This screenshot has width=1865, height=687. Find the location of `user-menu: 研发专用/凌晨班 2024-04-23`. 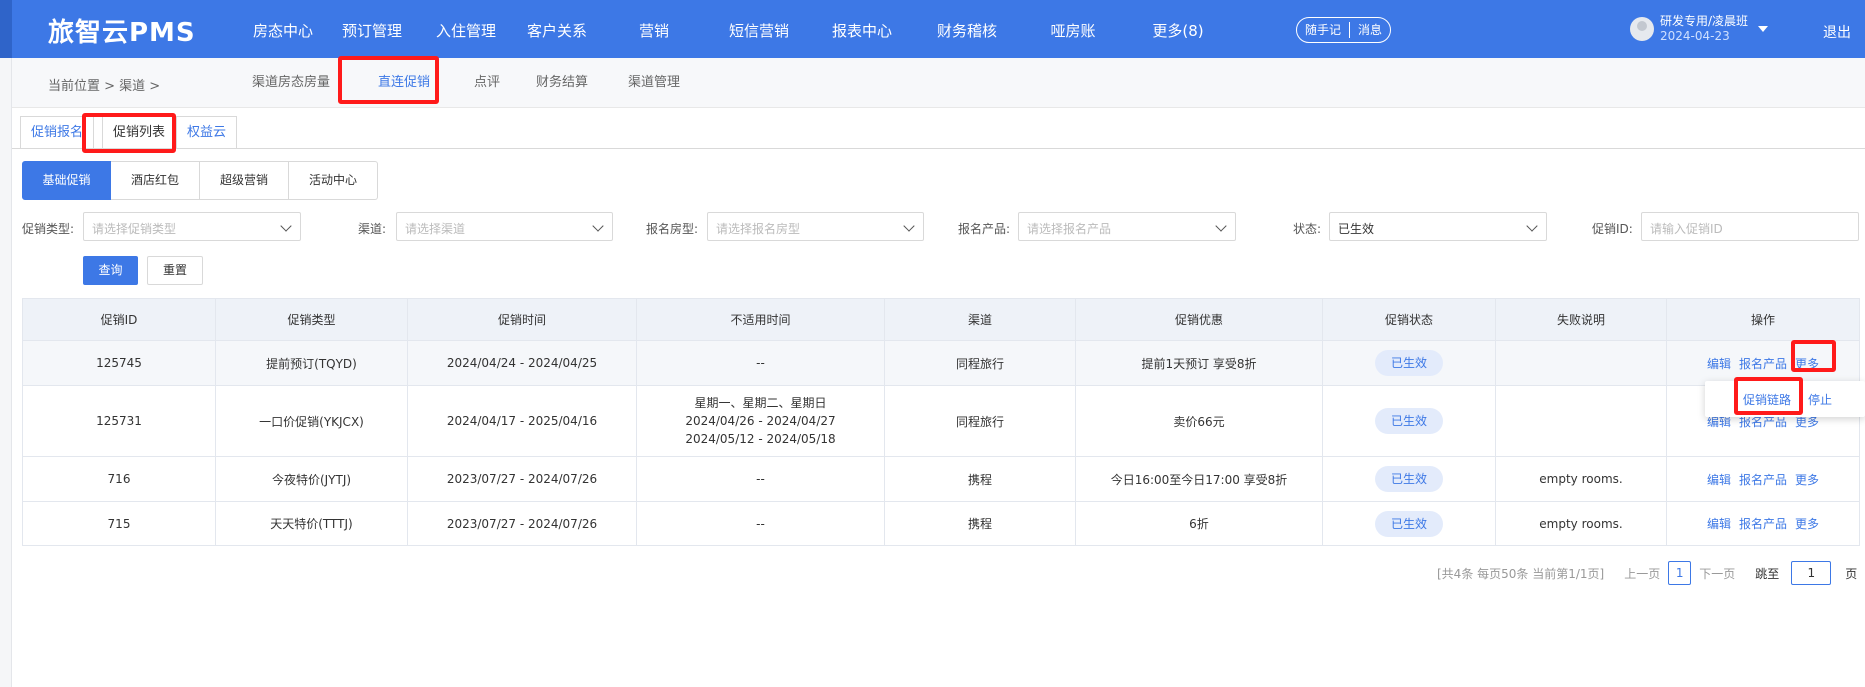

user-menu: 研发专用/凌晨班 2024-04-23 is located at coordinates (1699, 29).